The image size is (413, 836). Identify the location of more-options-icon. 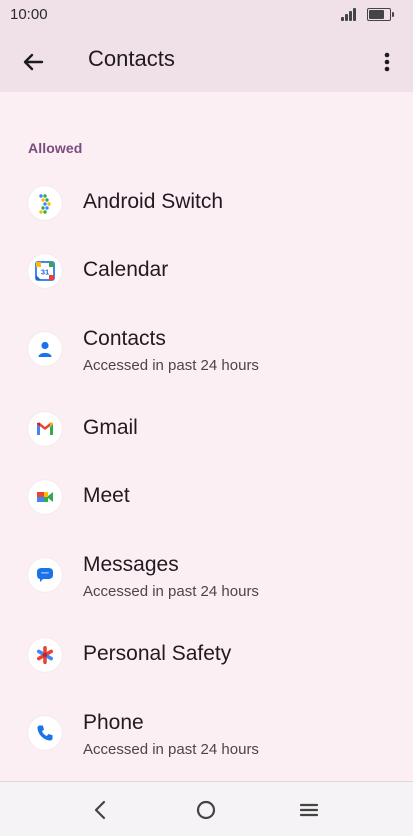
(387, 62).